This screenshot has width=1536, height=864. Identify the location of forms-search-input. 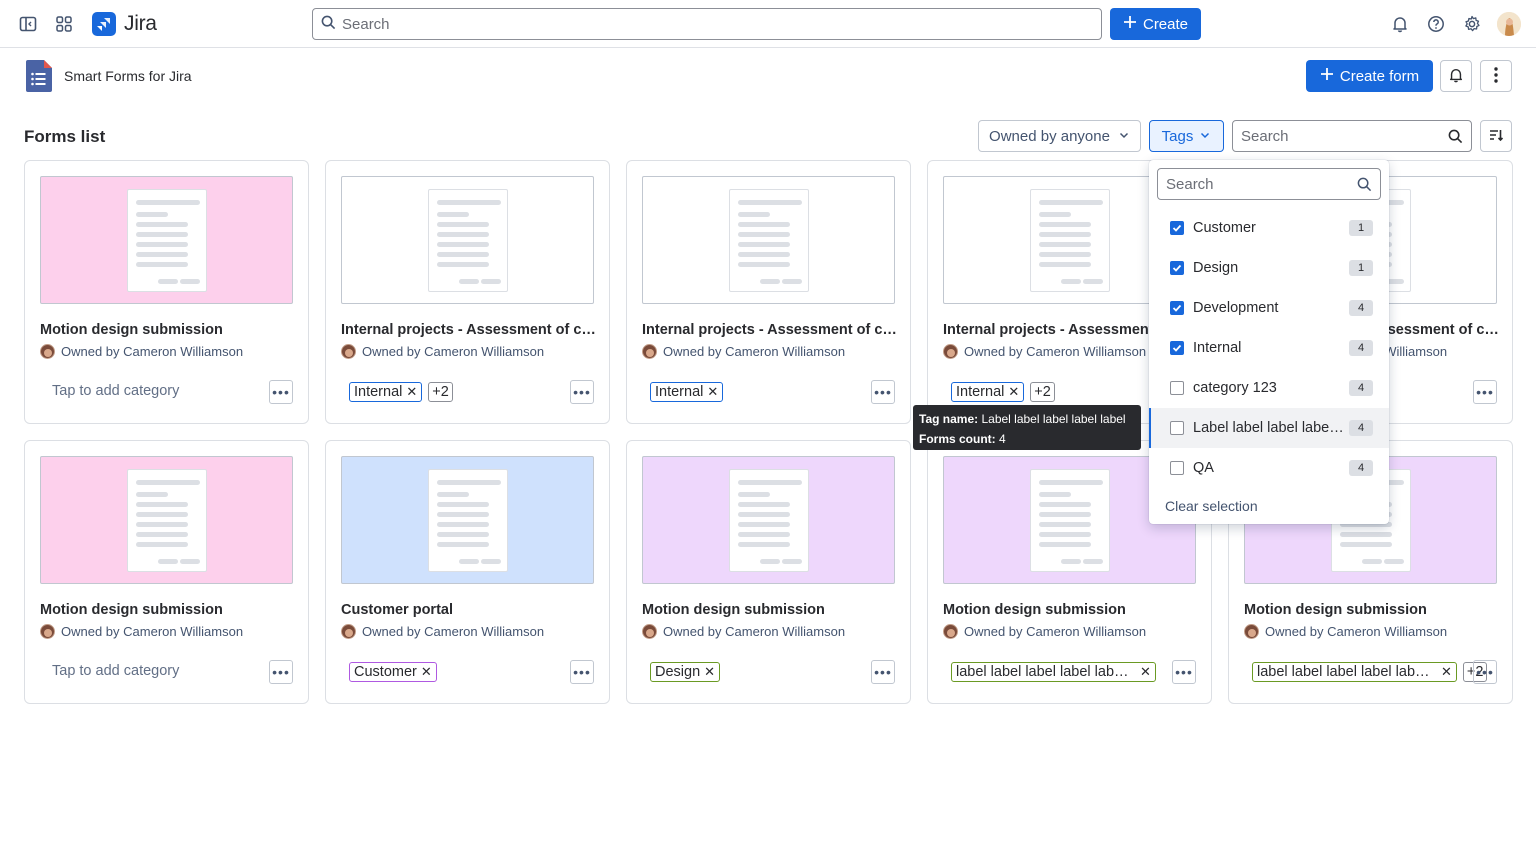
(1339, 136).